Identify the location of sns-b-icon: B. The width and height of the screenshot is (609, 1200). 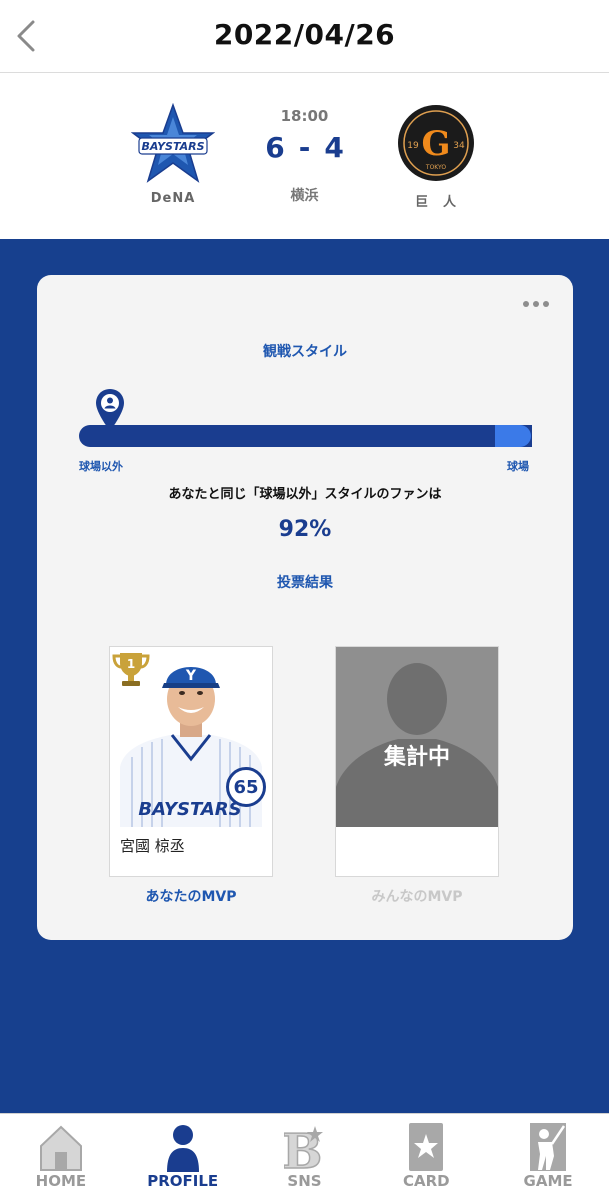
(305, 1146).